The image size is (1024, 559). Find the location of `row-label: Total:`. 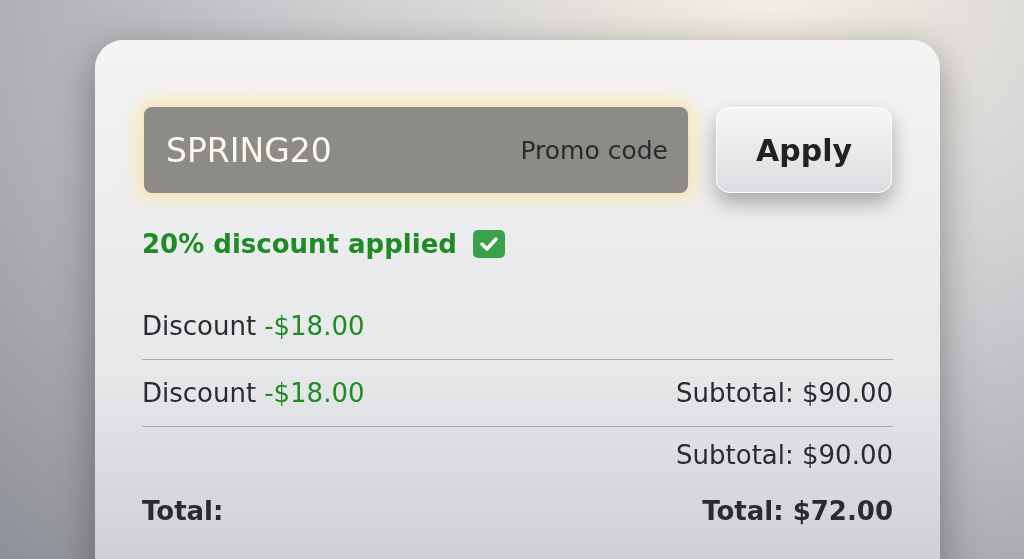

row-label: Total: is located at coordinates (183, 511).